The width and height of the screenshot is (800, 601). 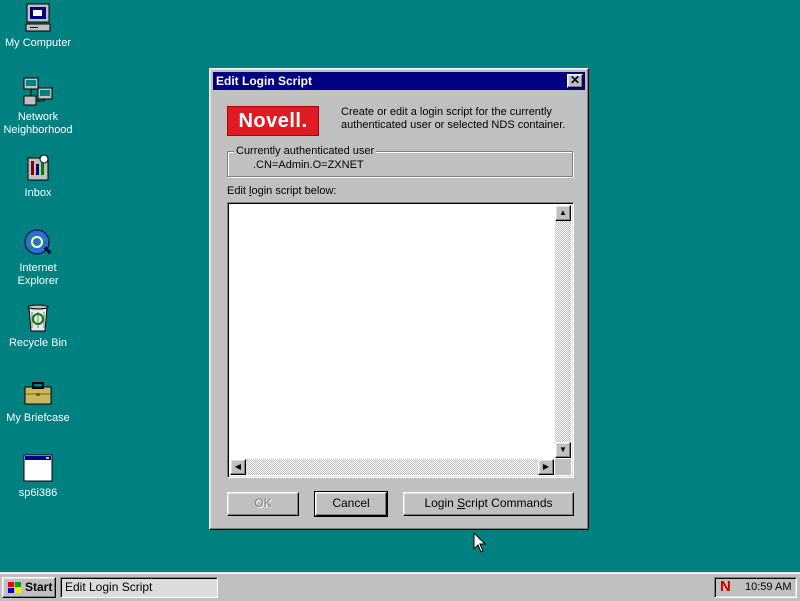 I want to click on clock: 10:59 AM, so click(x=768, y=587).